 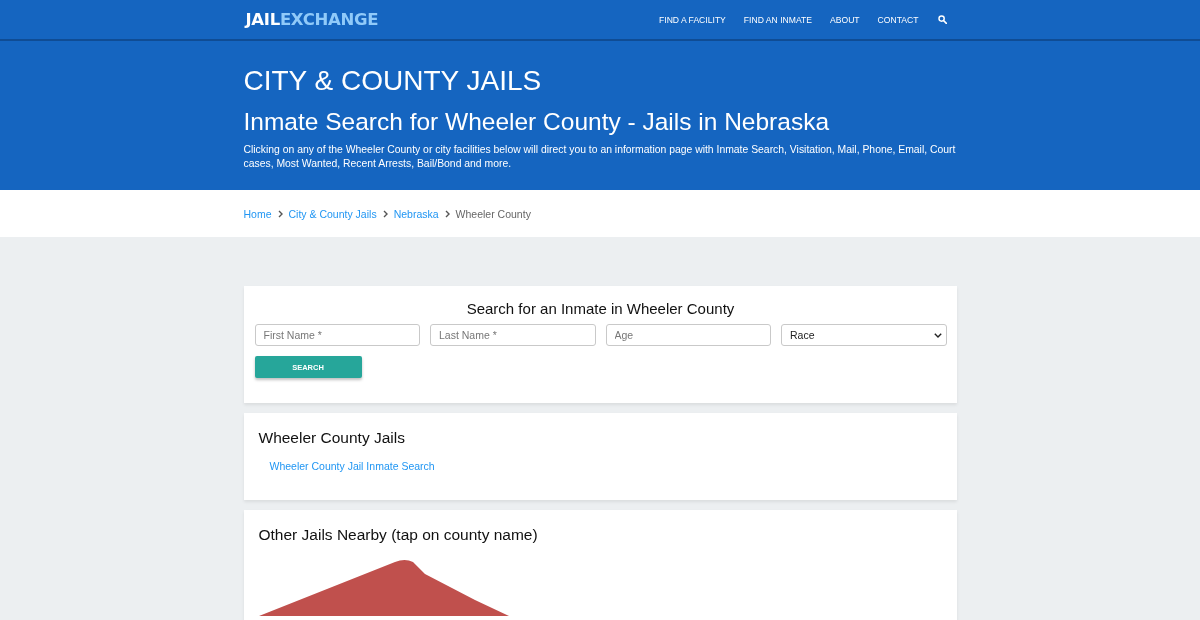 What do you see at coordinates (513, 335) in the screenshot?
I see `input-field: Last Name *` at bounding box center [513, 335].